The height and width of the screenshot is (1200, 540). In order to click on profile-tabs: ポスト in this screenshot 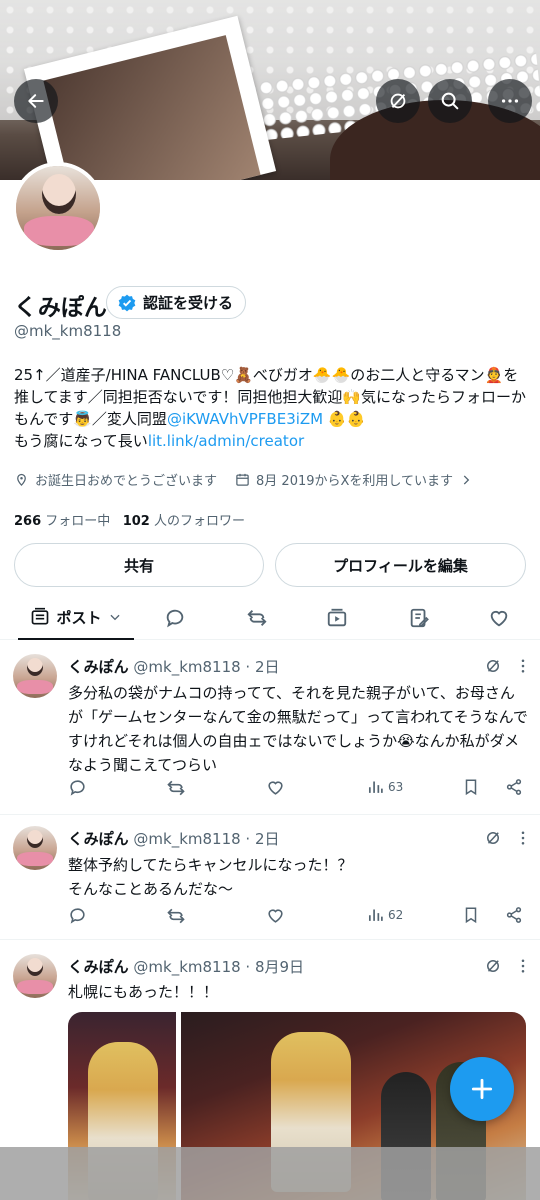, I will do `click(270, 618)`.